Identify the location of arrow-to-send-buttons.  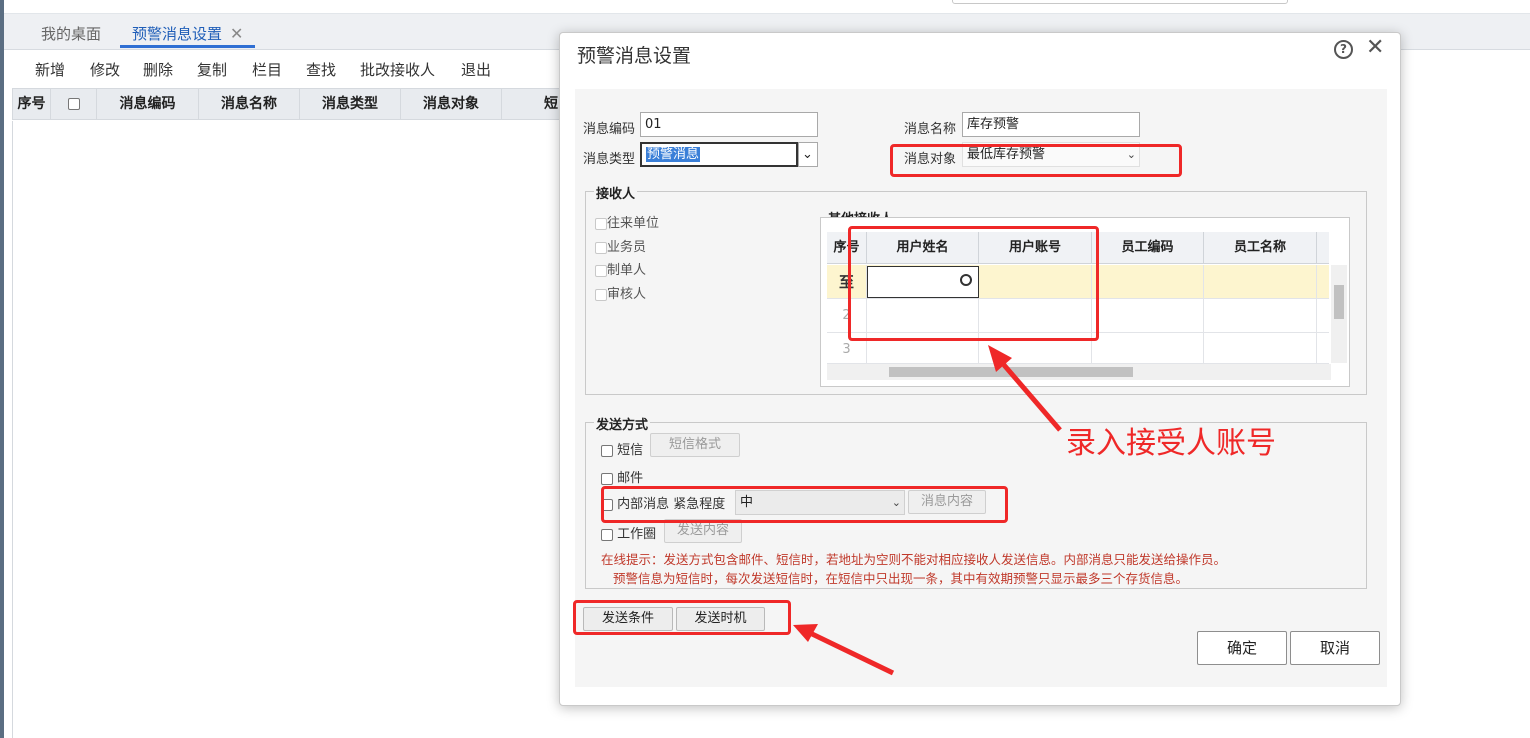
(844, 650).